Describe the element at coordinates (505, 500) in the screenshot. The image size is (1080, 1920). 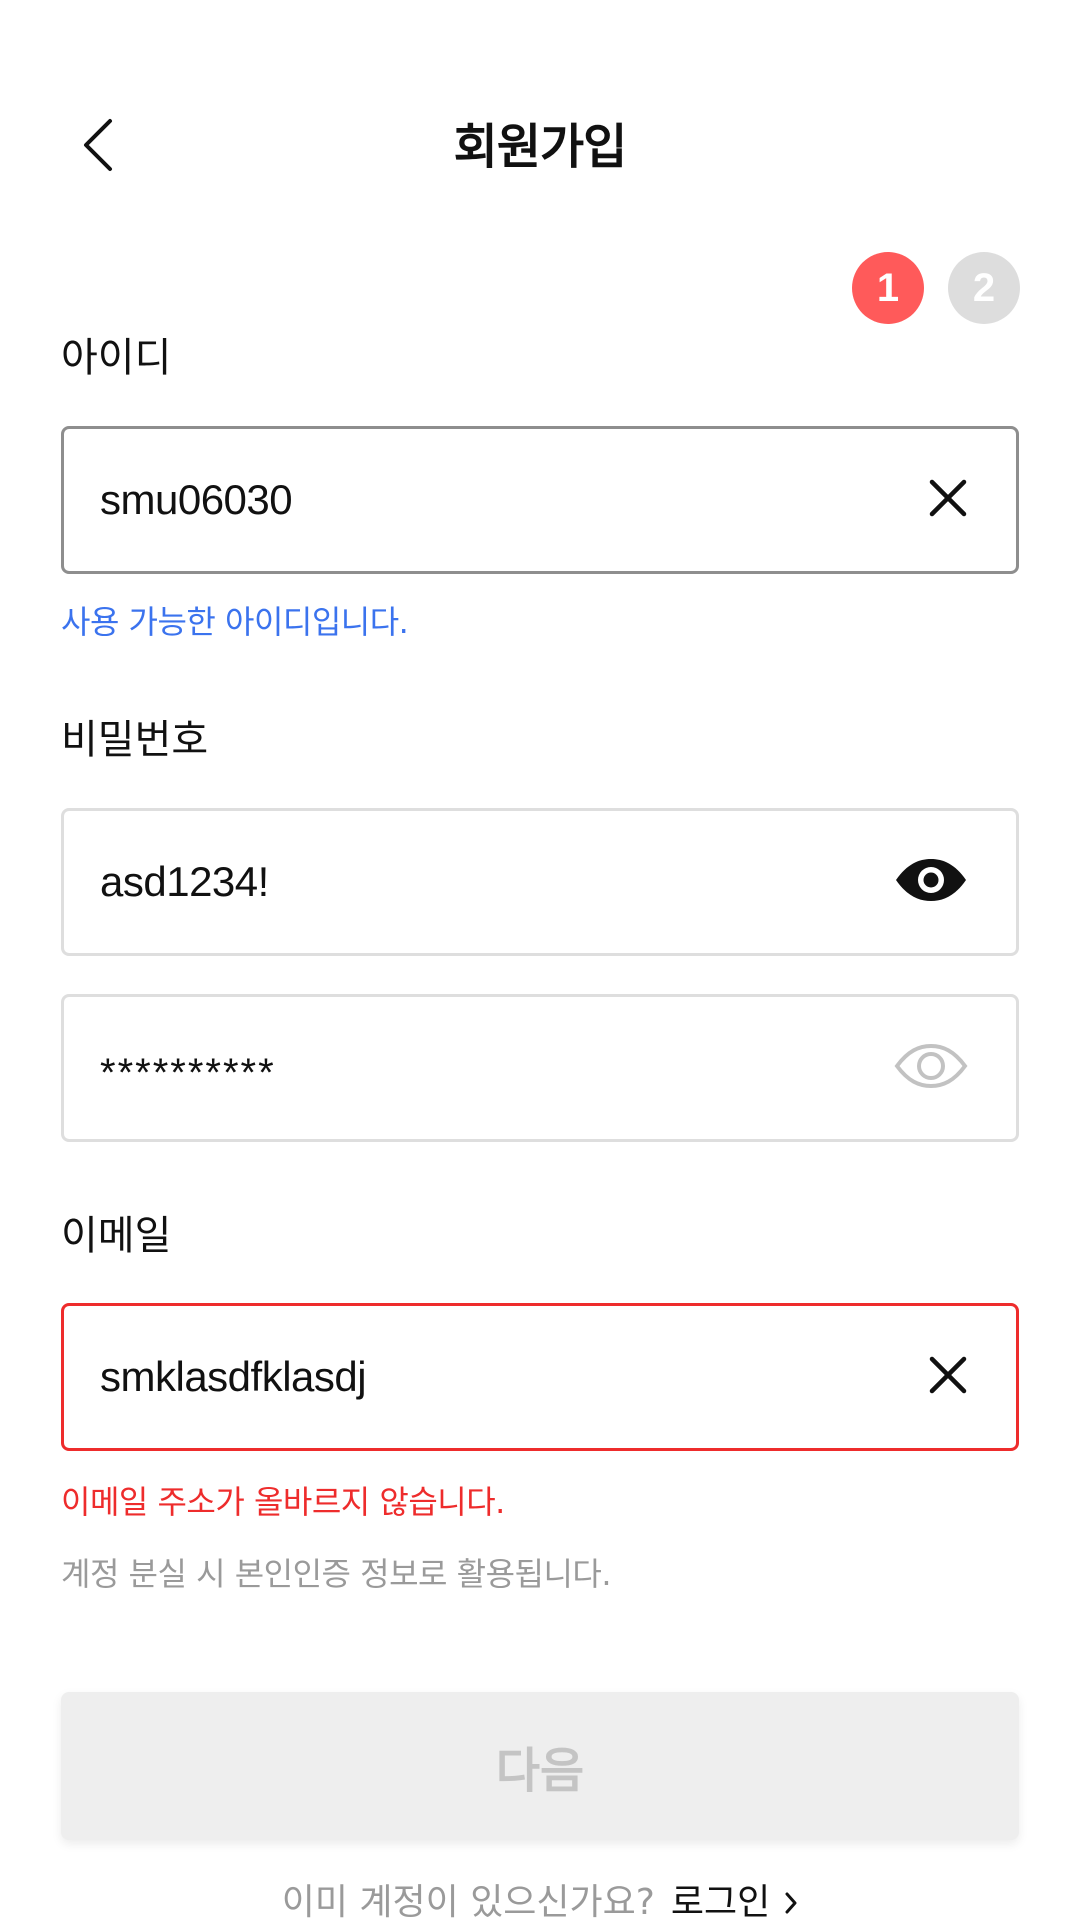
I see `id-input-value: smu06030` at that location.